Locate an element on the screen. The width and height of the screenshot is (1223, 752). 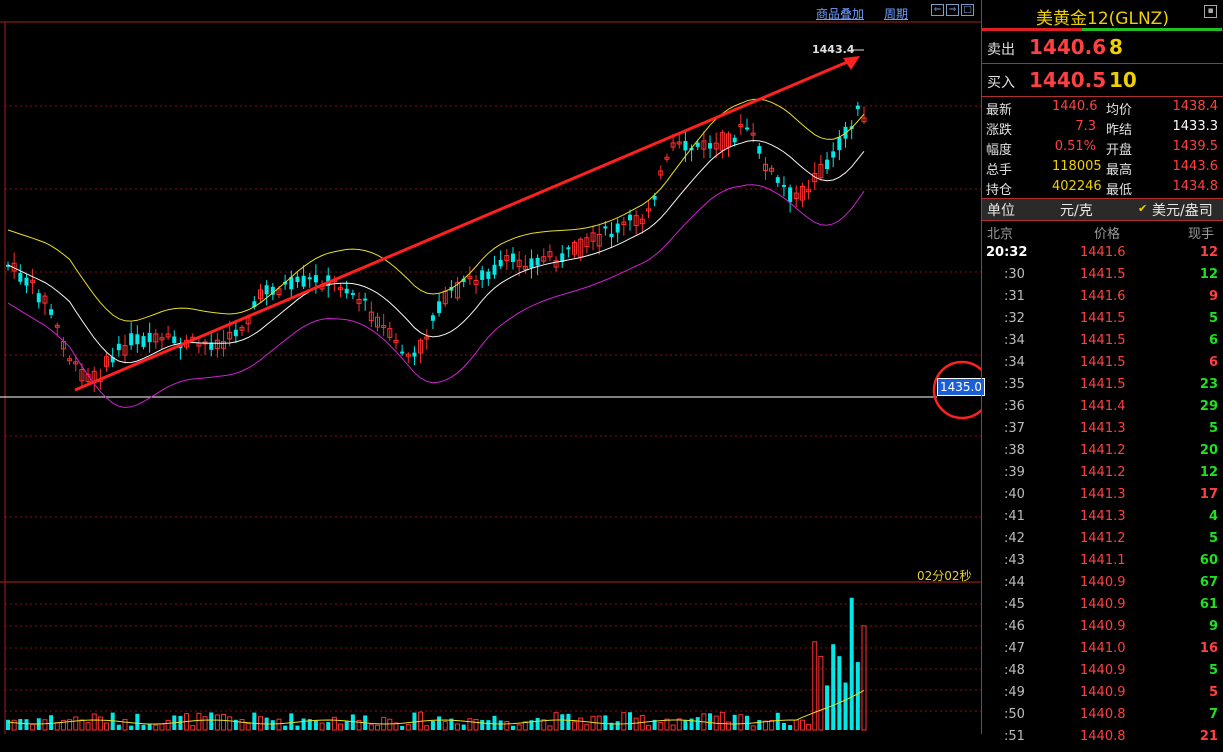
tick-volume: 60 is located at coordinates (1208, 560).